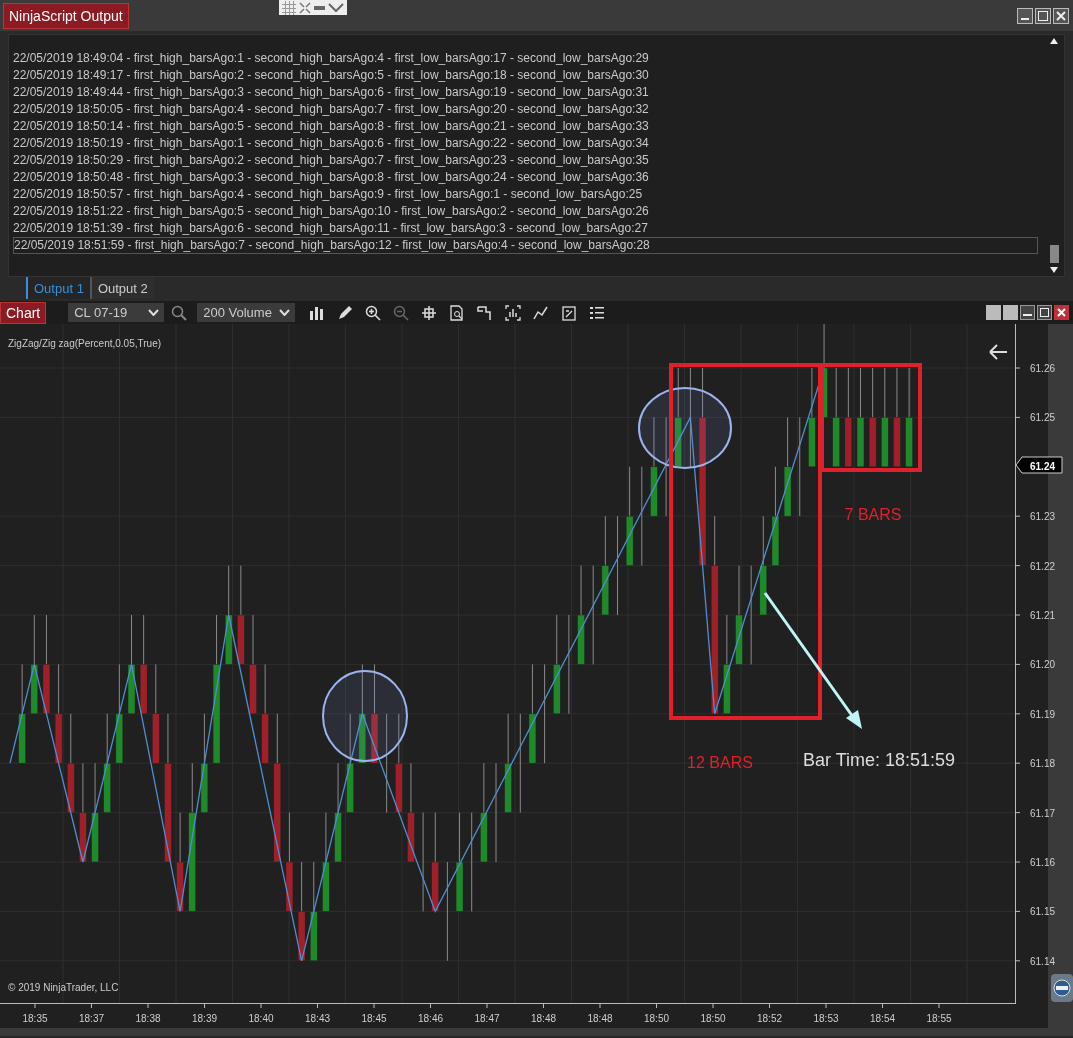 The width and height of the screenshot is (1073, 1038). I want to click on time-label: 18:35, so click(35, 1018).